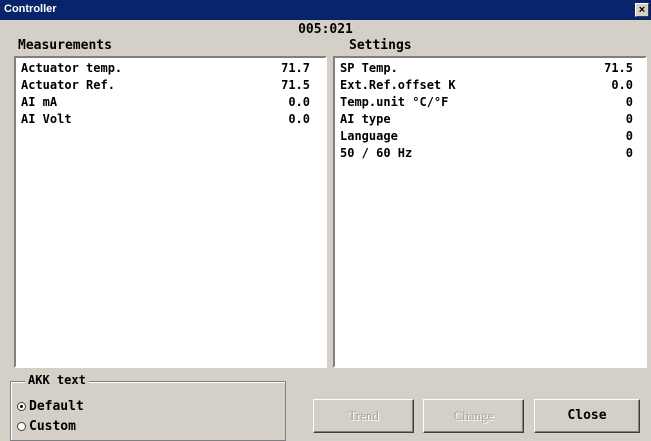 This screenshot has width=651, height=441. What do you see at coordinates (490, 102) in the screenshot?
I see `list-item: Temp.unit °C/°F 0` at bounding box center [490, 102].